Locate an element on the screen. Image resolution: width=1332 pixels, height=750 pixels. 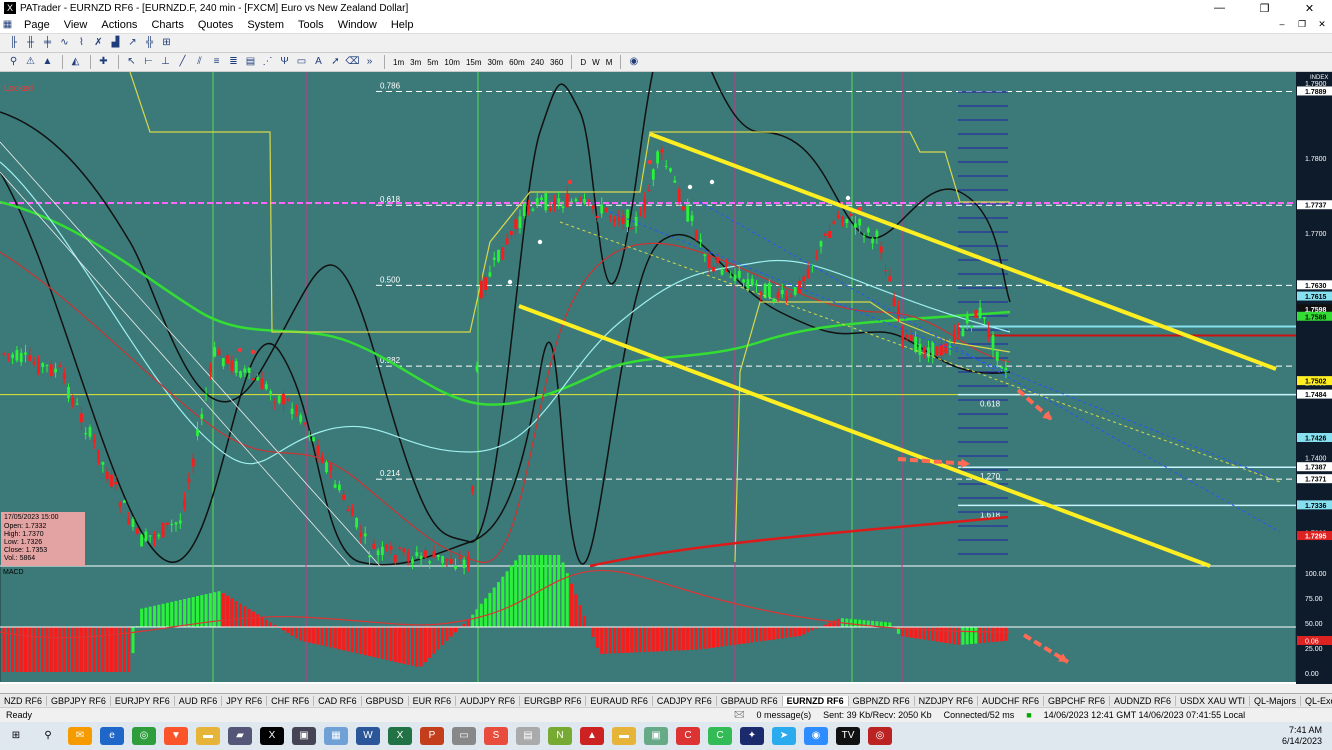
kagi-icon: ↗ is located at coordinates (132, 43).